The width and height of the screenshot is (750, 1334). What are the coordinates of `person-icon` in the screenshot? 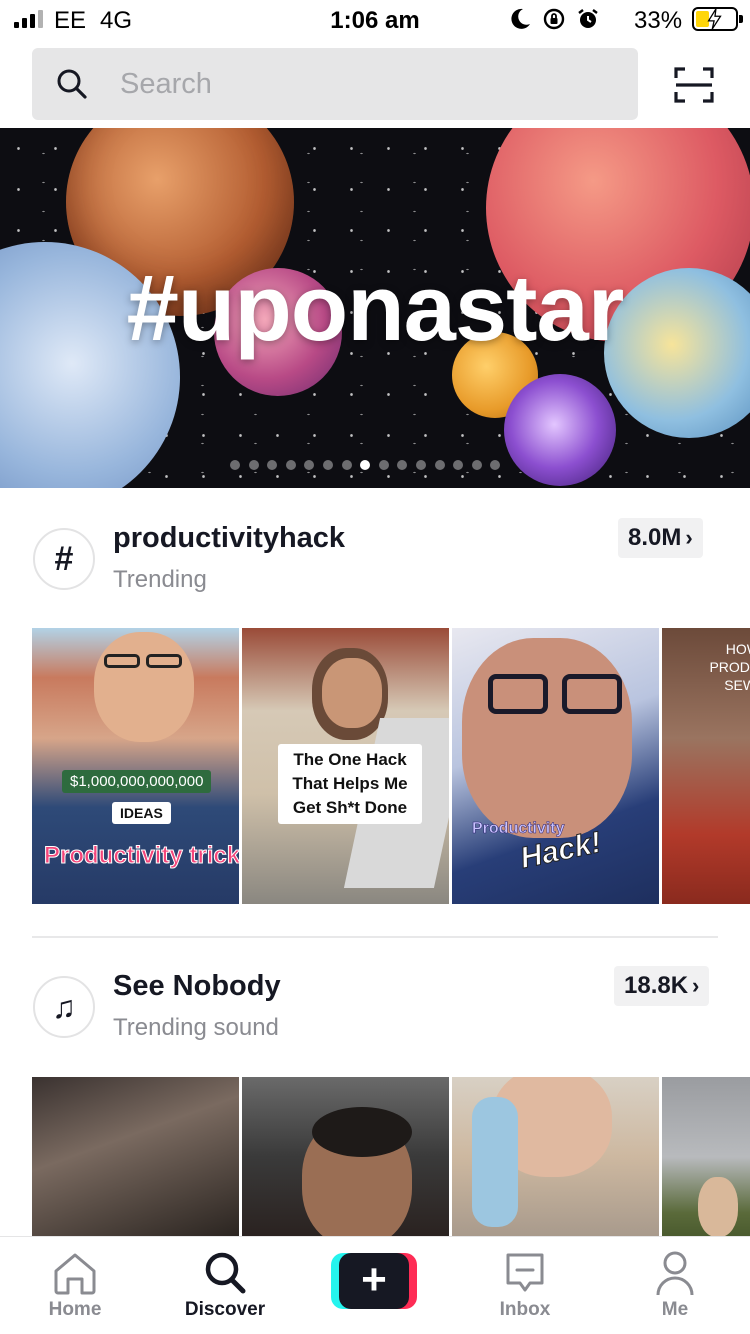 It's located at (675, 1273).